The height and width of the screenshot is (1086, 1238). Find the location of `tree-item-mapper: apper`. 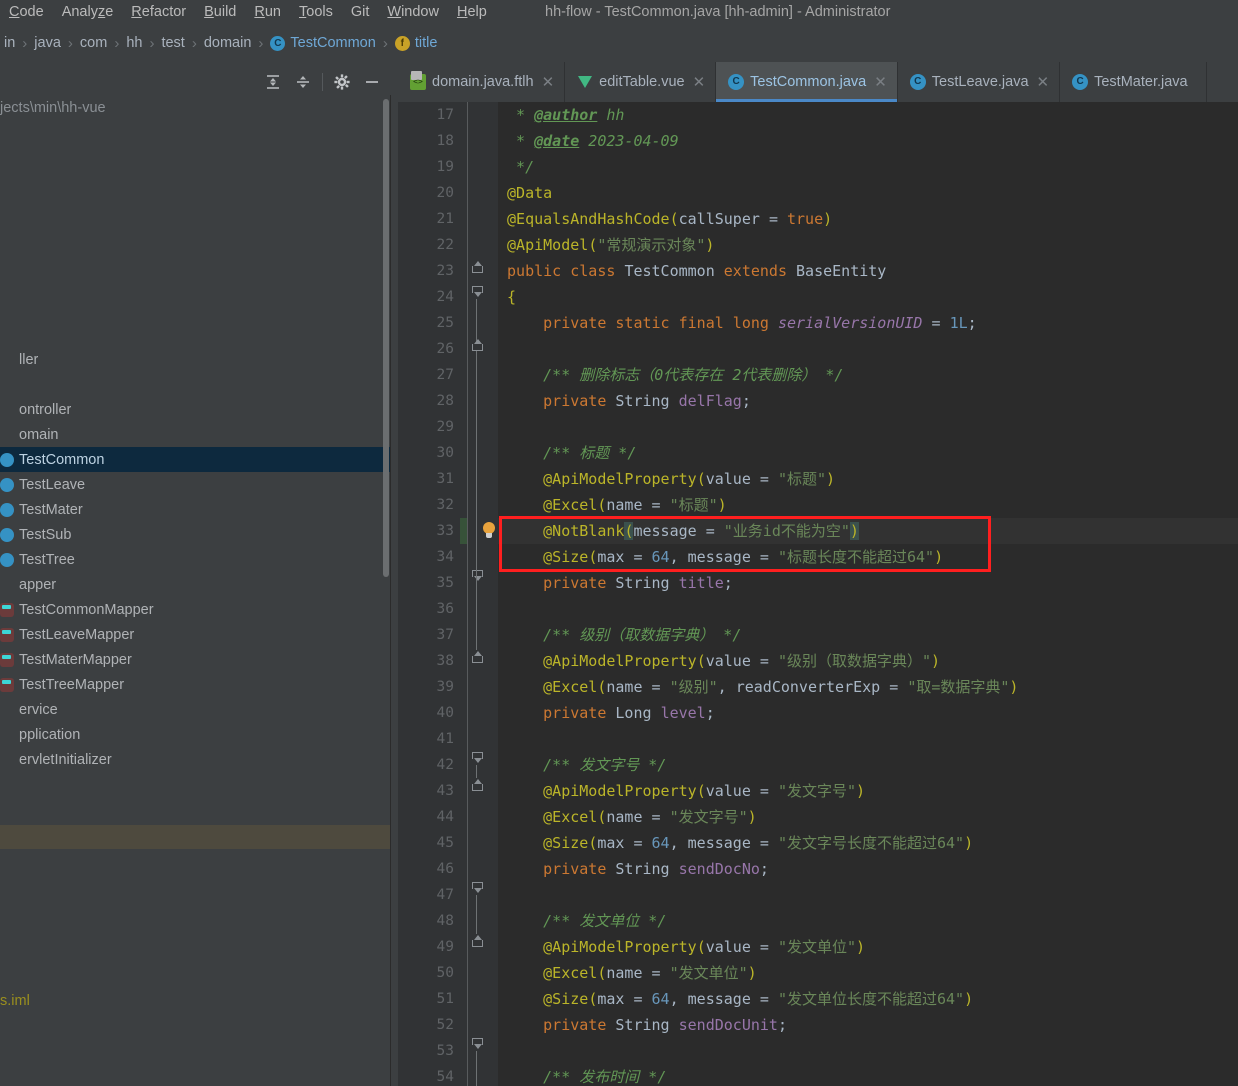

tree-item-mapper: apper is located at coordinates (195, 584).